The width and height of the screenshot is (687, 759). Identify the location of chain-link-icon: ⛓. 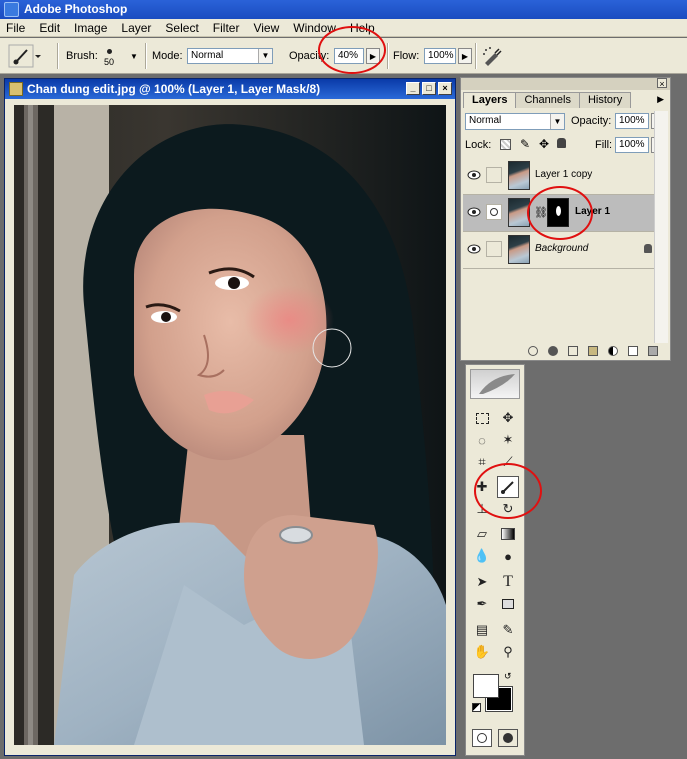
(541, 212).